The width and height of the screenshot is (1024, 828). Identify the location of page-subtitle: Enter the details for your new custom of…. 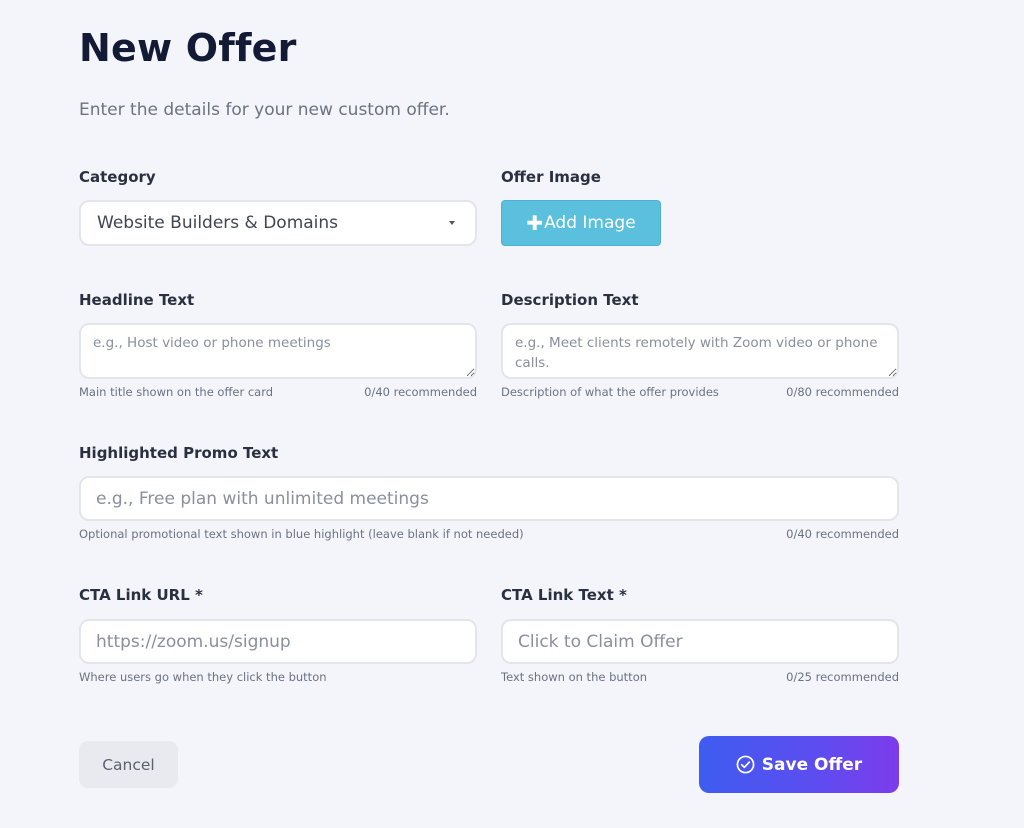
(264, 110).